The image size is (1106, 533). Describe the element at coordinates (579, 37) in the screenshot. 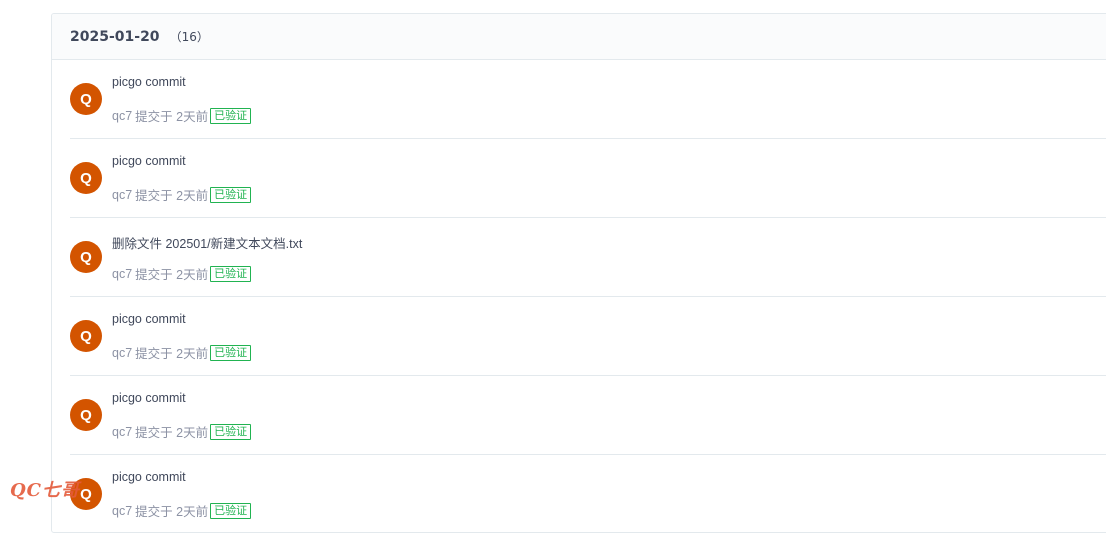

I see `commit-group-header: 2025-01-20 （16）` at that location.